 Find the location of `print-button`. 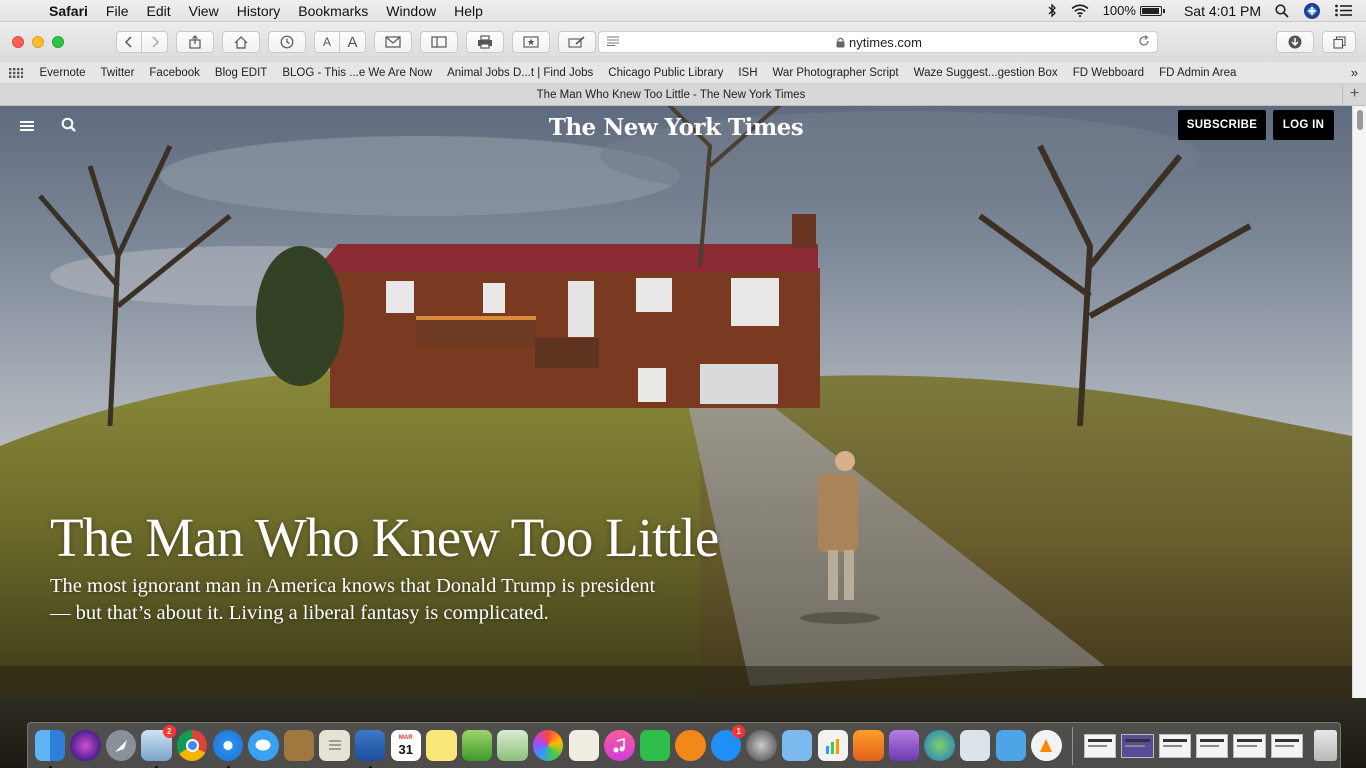

print-button is located at coordinates (485, 42).